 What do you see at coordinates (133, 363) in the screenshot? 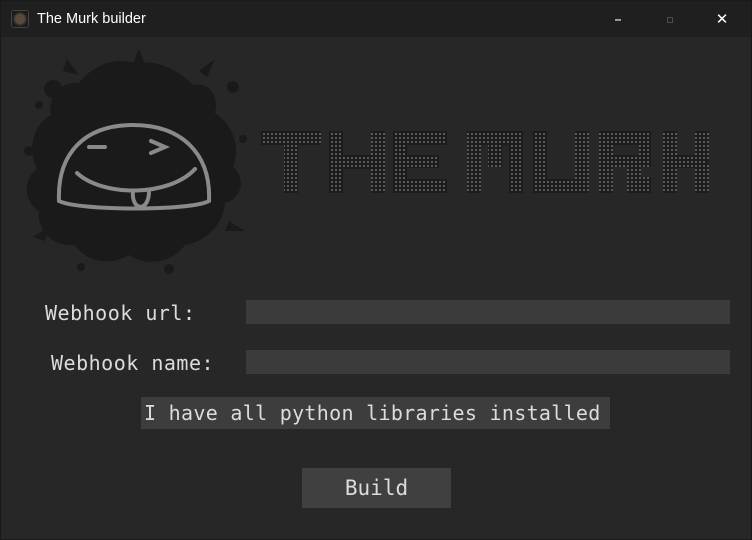
I see `webhook-name-label: Webhook name:` at bounding box center [133, 363].